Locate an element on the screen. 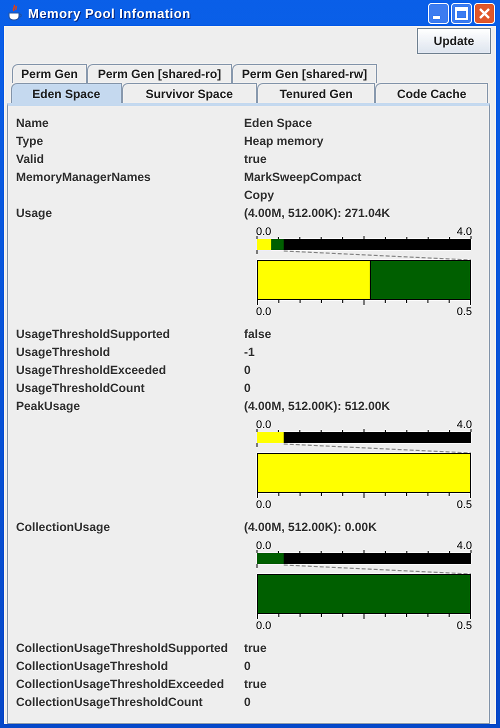 The height and width of the screenshot is (728, 500). property-value: false is located at coordinates (258, 334).